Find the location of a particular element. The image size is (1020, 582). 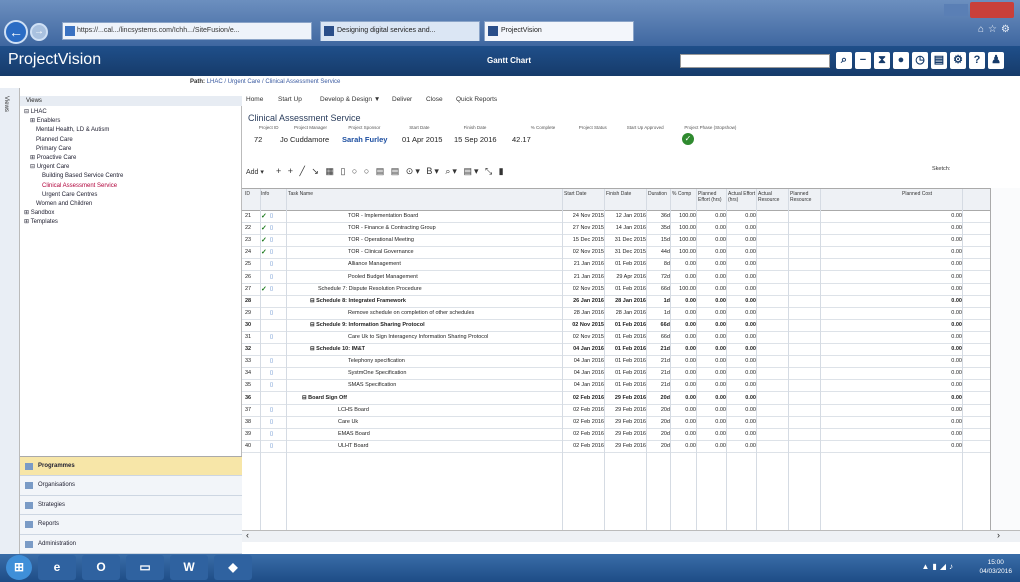

tree-item: ⊞ Enablers is located at coordinates (131, 121).